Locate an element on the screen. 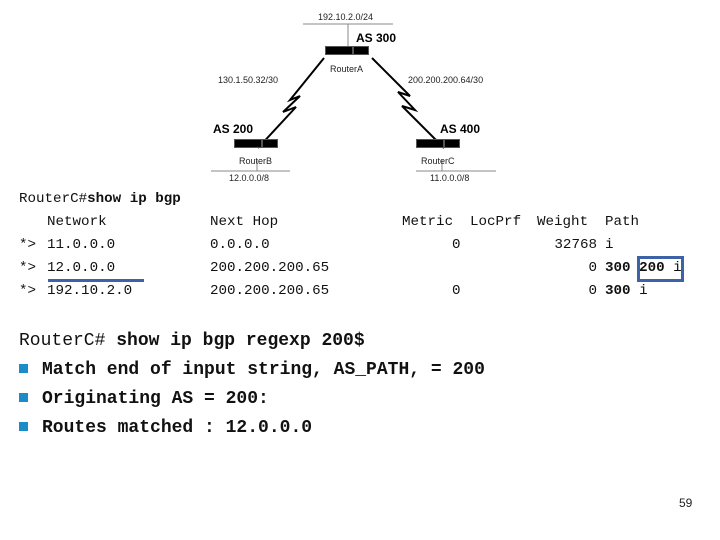 This screenshot has width=720, height=540. link-ac-serial-icon is located at coordinates (408, 103).